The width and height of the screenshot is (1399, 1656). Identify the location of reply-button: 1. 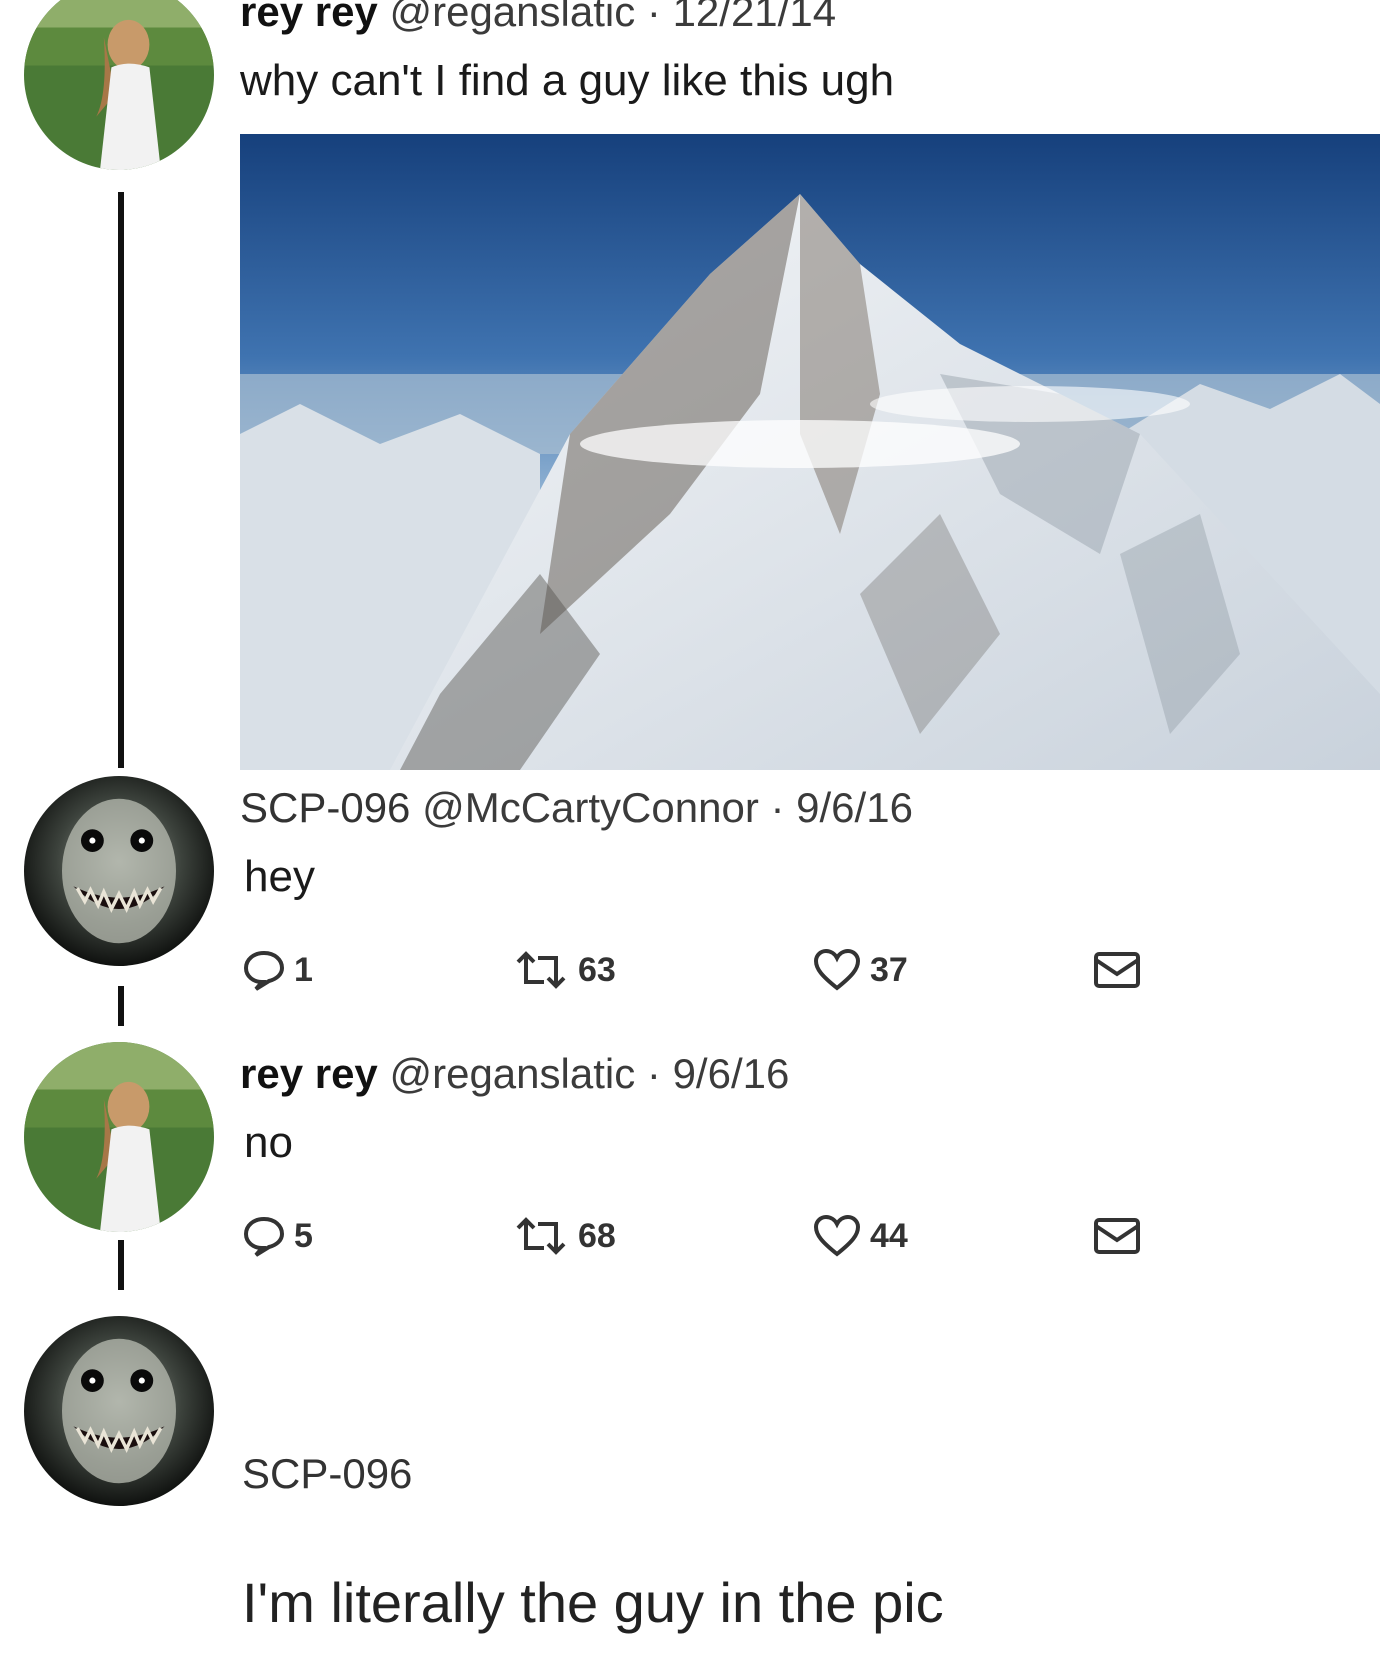
(277, 970).